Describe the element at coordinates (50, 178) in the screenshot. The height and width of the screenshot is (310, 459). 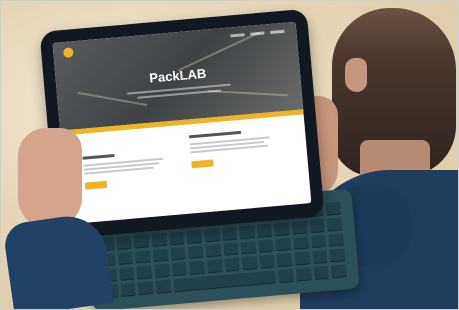
I see `left-hand` at that location.